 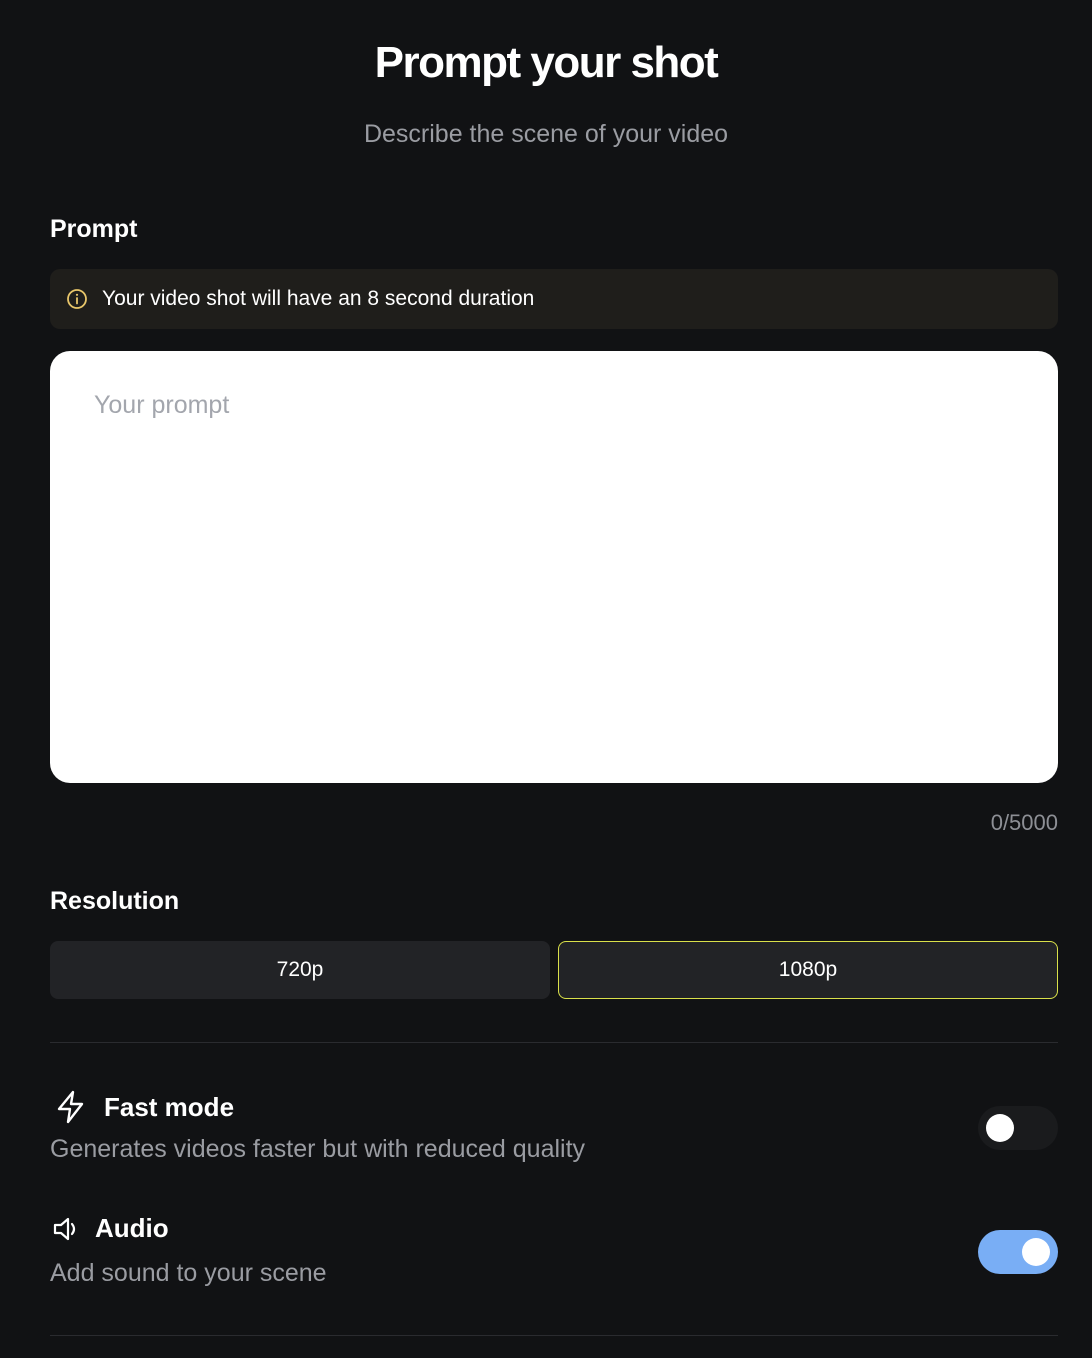 What do you see at coordinates (1018, 1128) in the screenshot?
I see `fast-mode-toggle` at bounding box center [1018, 1128].